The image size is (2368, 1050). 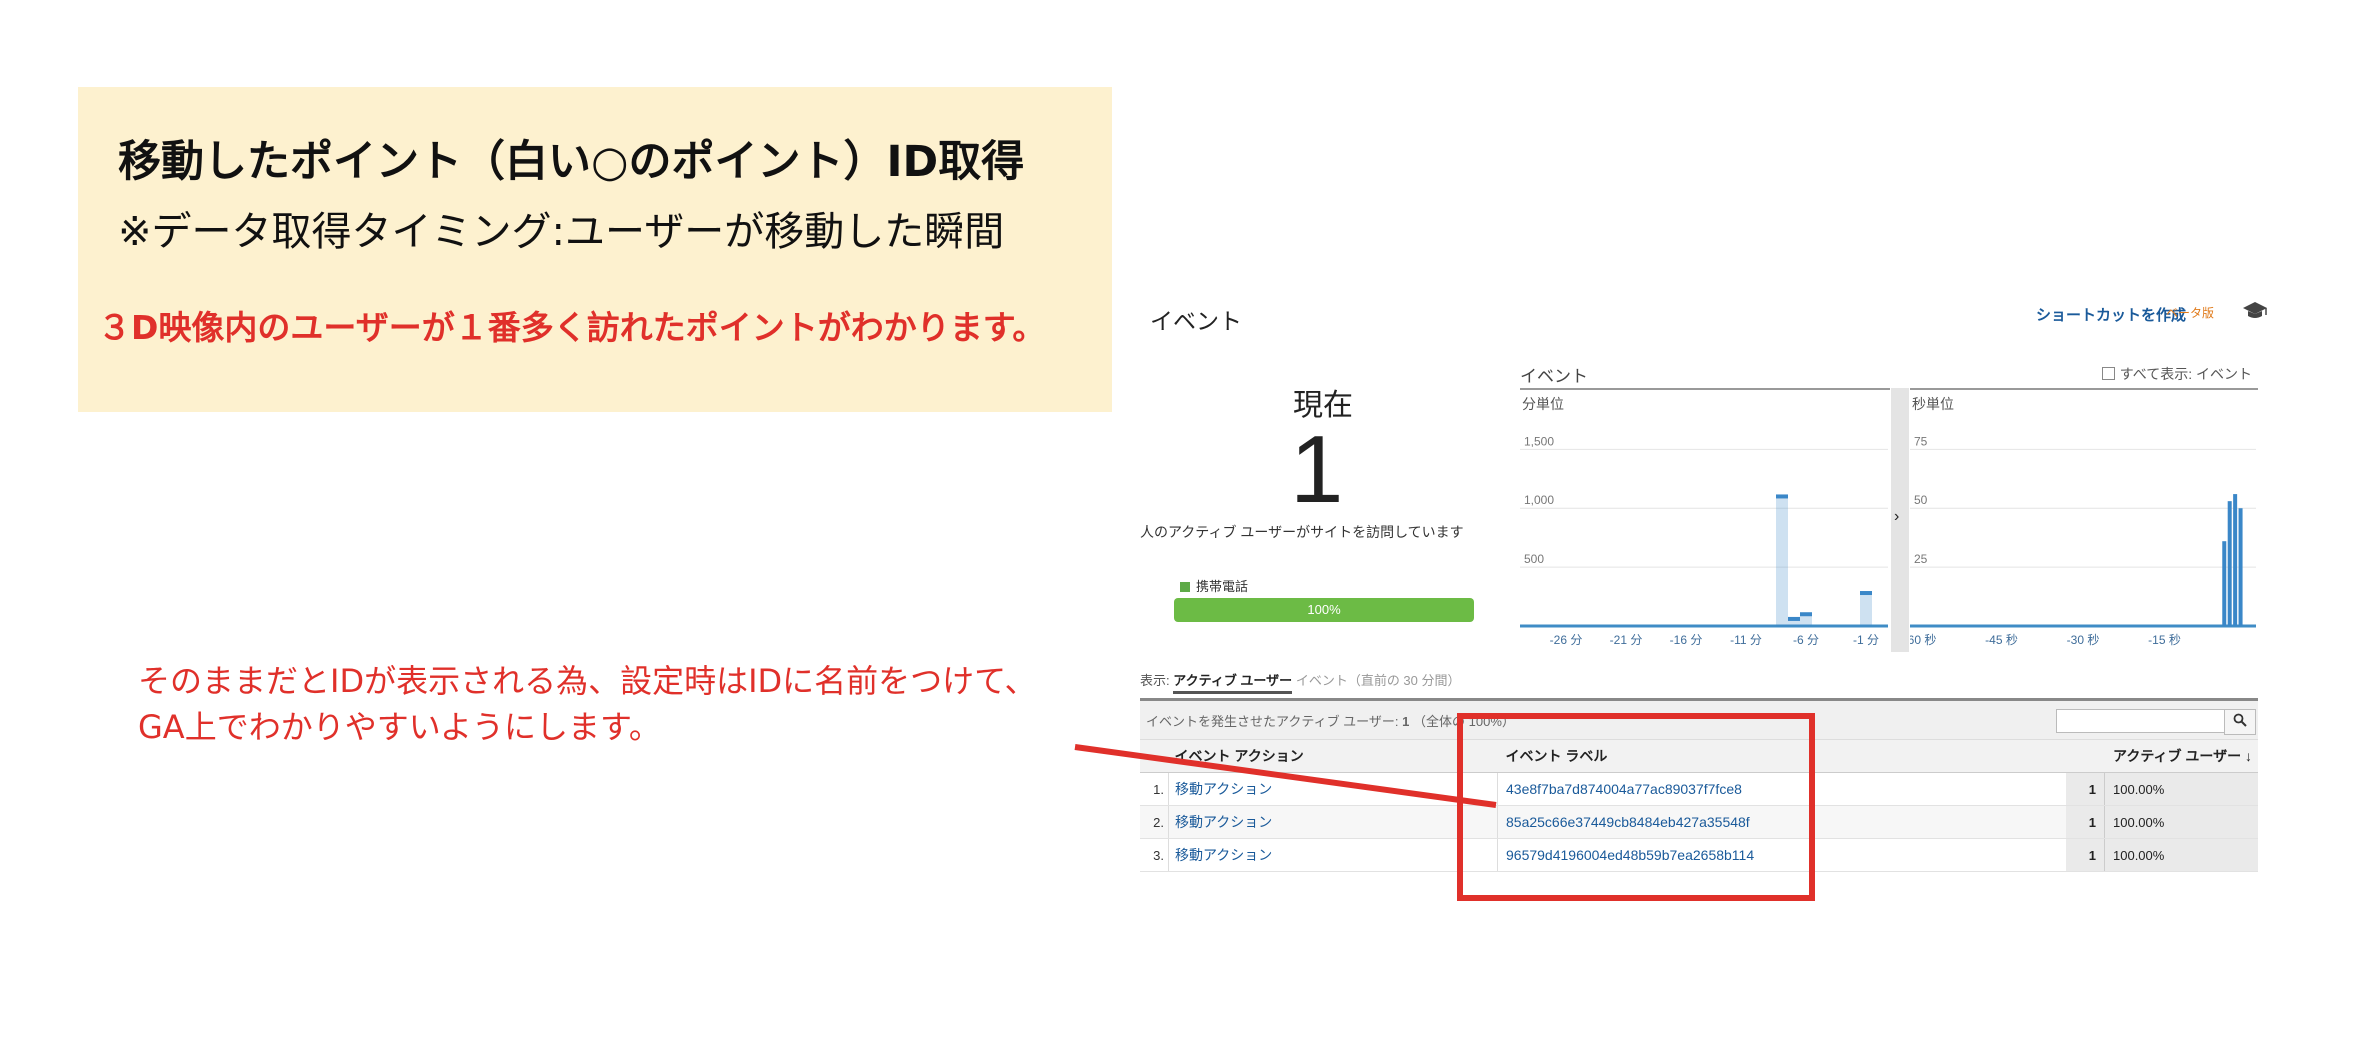 I want to click on beta-badge: ベータ版, so click(x=2189, y=313).